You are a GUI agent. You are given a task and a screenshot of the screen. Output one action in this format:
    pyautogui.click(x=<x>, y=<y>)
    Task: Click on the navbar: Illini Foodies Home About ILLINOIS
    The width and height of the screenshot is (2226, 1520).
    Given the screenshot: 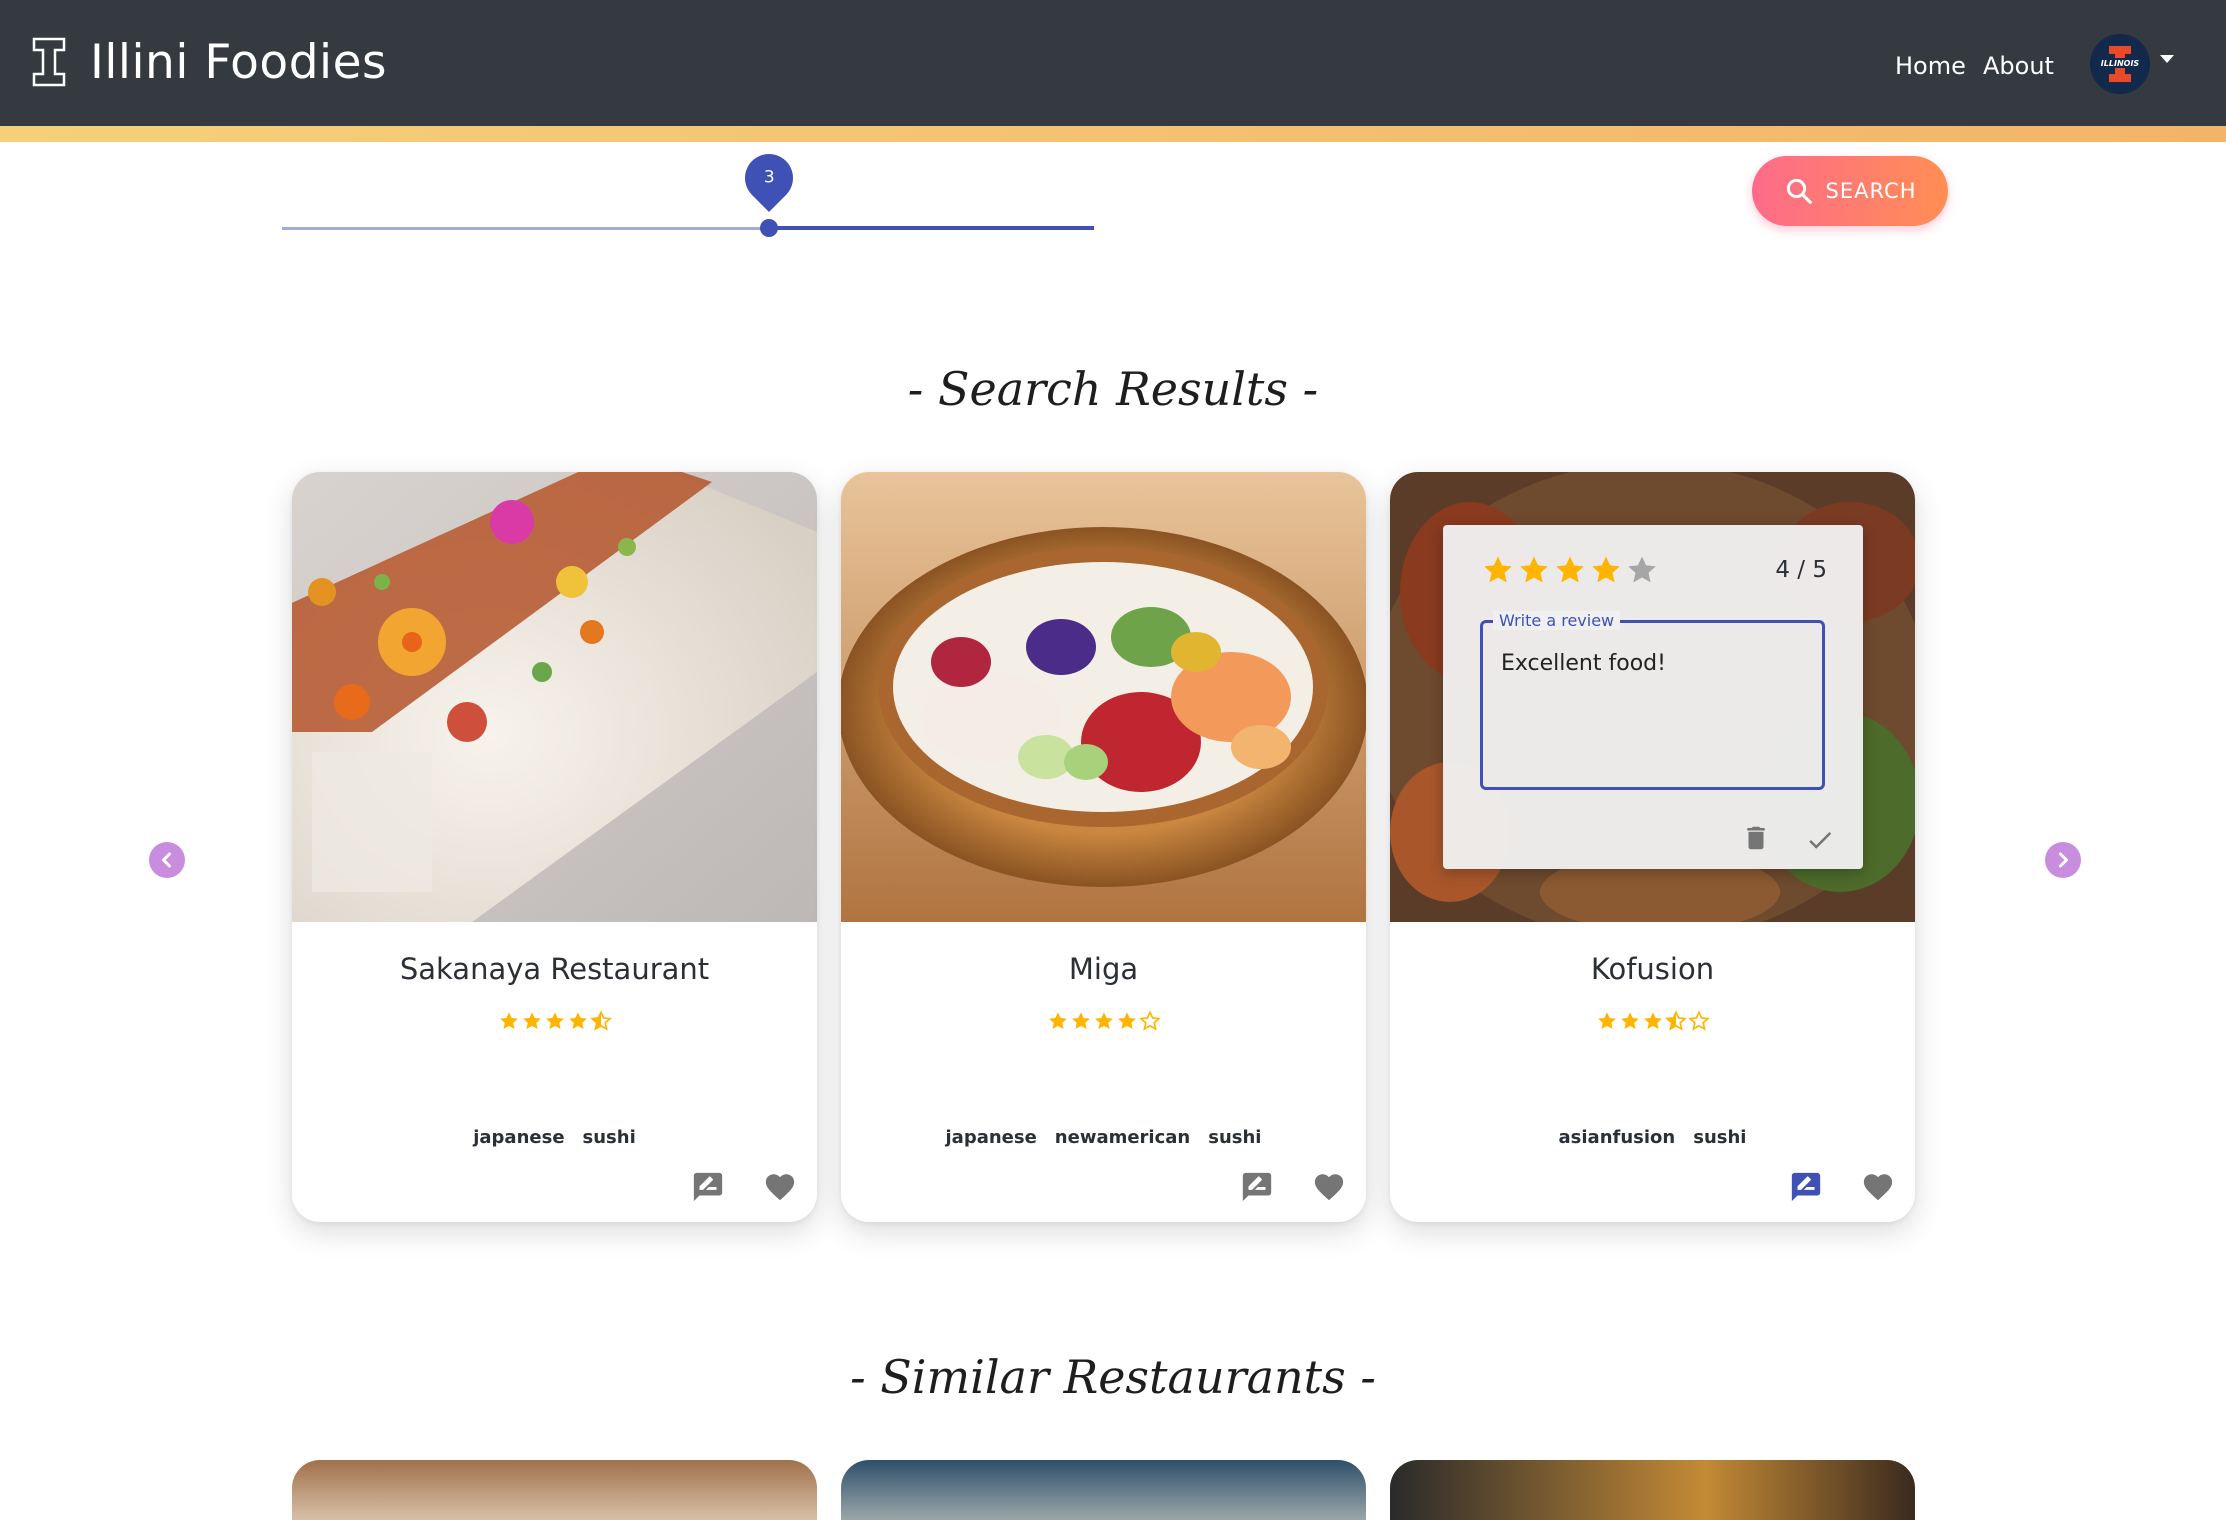 What is the action you would take?
    pyautogui.click(x=1113, y=71)
    